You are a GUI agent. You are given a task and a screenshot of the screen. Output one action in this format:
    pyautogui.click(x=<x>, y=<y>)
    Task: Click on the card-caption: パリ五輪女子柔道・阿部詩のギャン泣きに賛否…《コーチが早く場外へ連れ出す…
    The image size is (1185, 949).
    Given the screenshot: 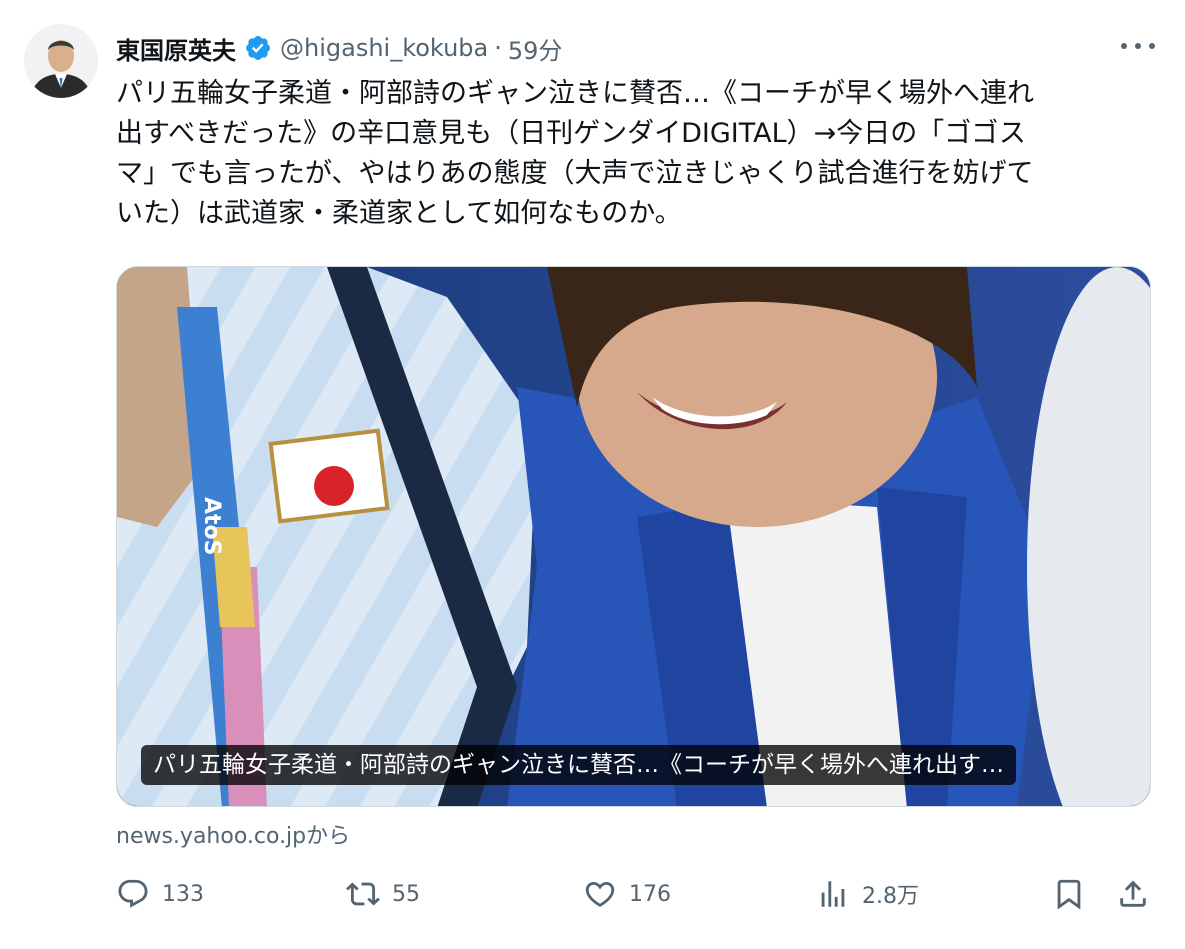 What is the action you would take?
    pyautogui.click(x=578, y=765)
    